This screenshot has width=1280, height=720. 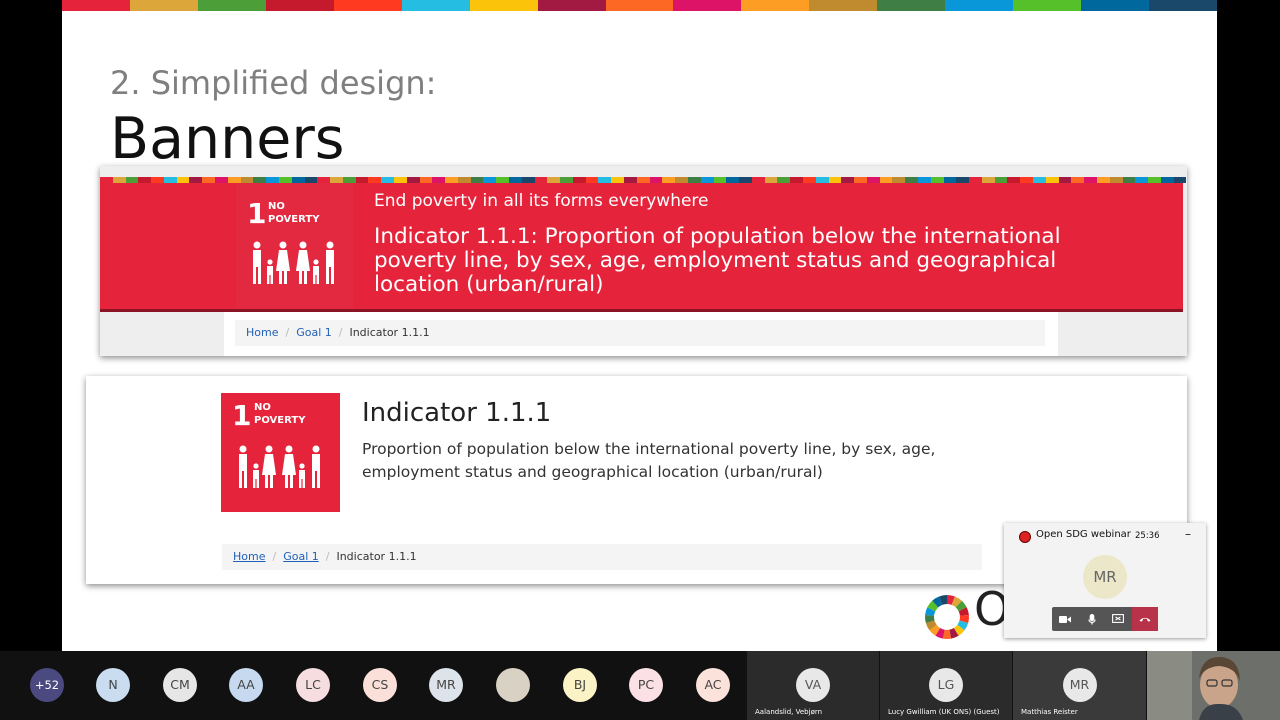 I want to click on indicator-title: Indicator 1.1.1, so click(x=457, y=413).